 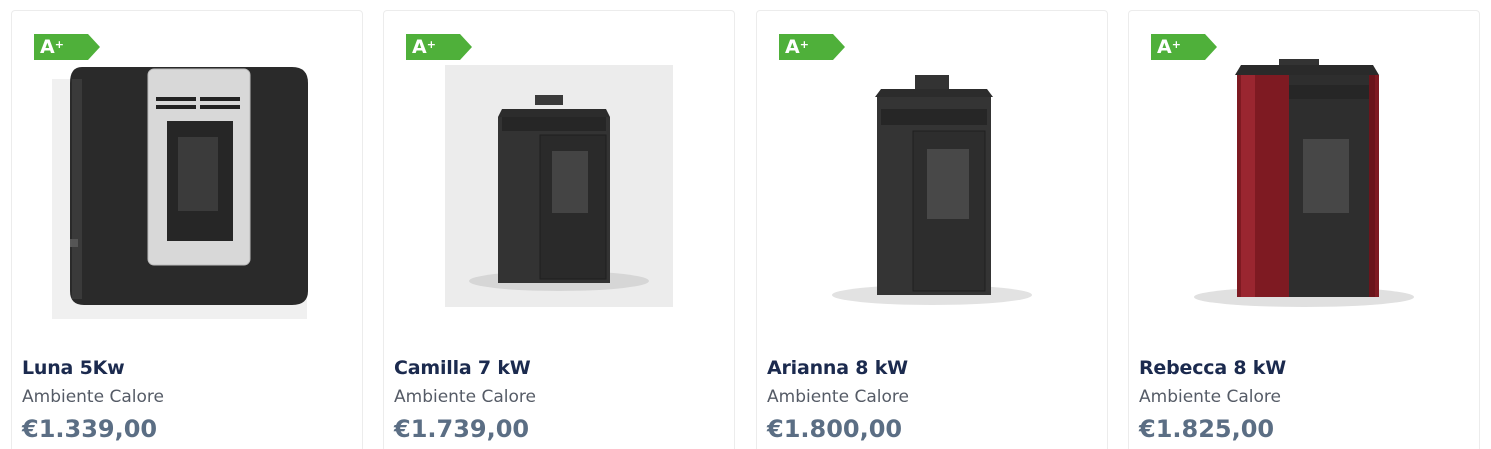 I want to click on product-price: €1.739,00, so click(x=462, y=429).